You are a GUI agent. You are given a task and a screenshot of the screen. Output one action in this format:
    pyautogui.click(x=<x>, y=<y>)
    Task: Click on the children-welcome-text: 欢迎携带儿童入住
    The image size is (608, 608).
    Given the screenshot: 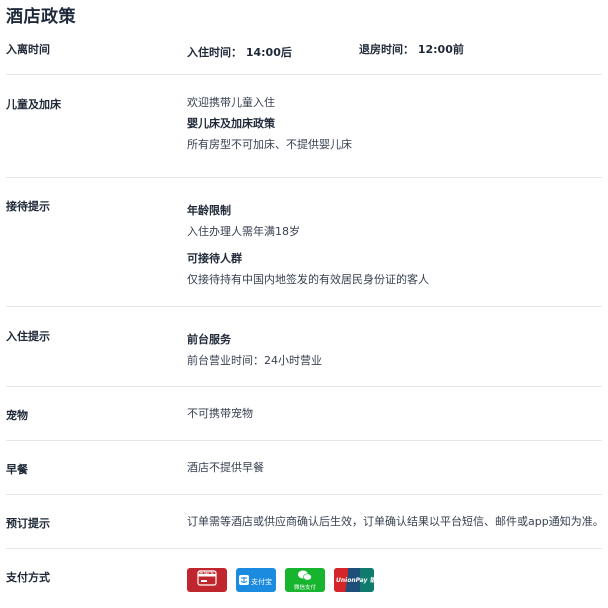 What is the action you would take?
    pyautogui.click(x=231, y=102)
    